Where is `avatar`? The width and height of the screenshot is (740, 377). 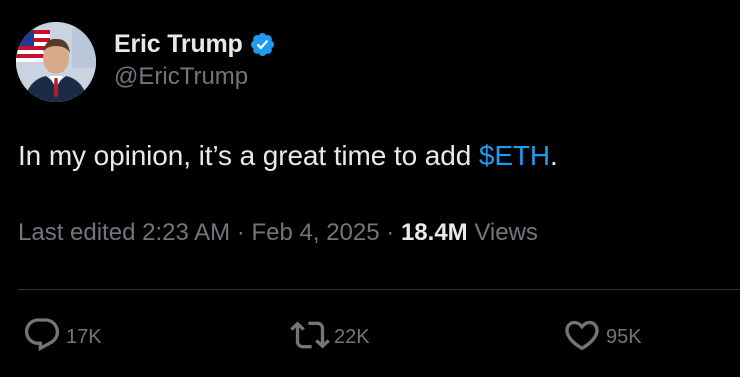
avatar is located at coordinates (56, 62).